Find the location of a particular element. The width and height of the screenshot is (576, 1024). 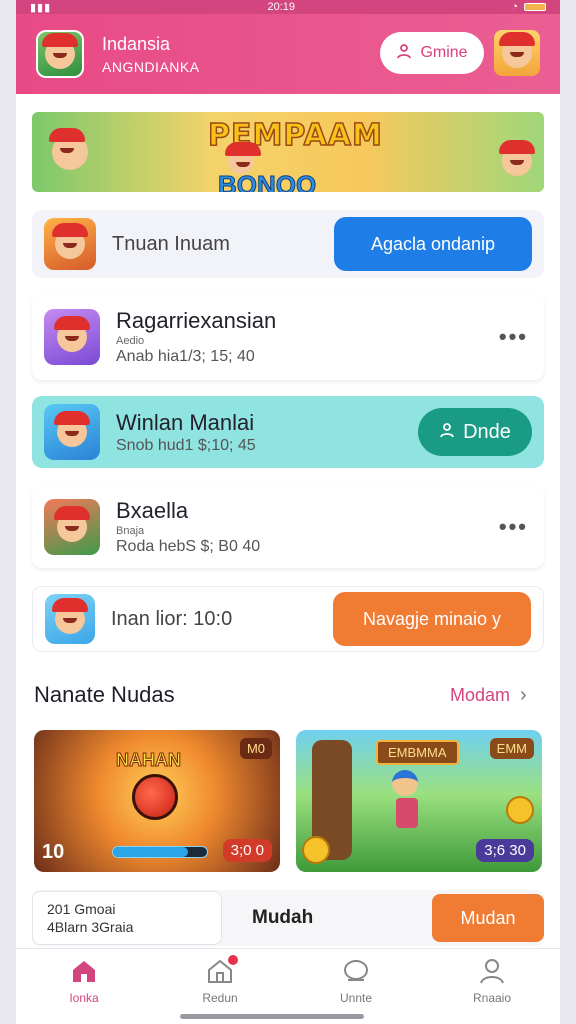

progress-fill is located at coordinates (151, 852).